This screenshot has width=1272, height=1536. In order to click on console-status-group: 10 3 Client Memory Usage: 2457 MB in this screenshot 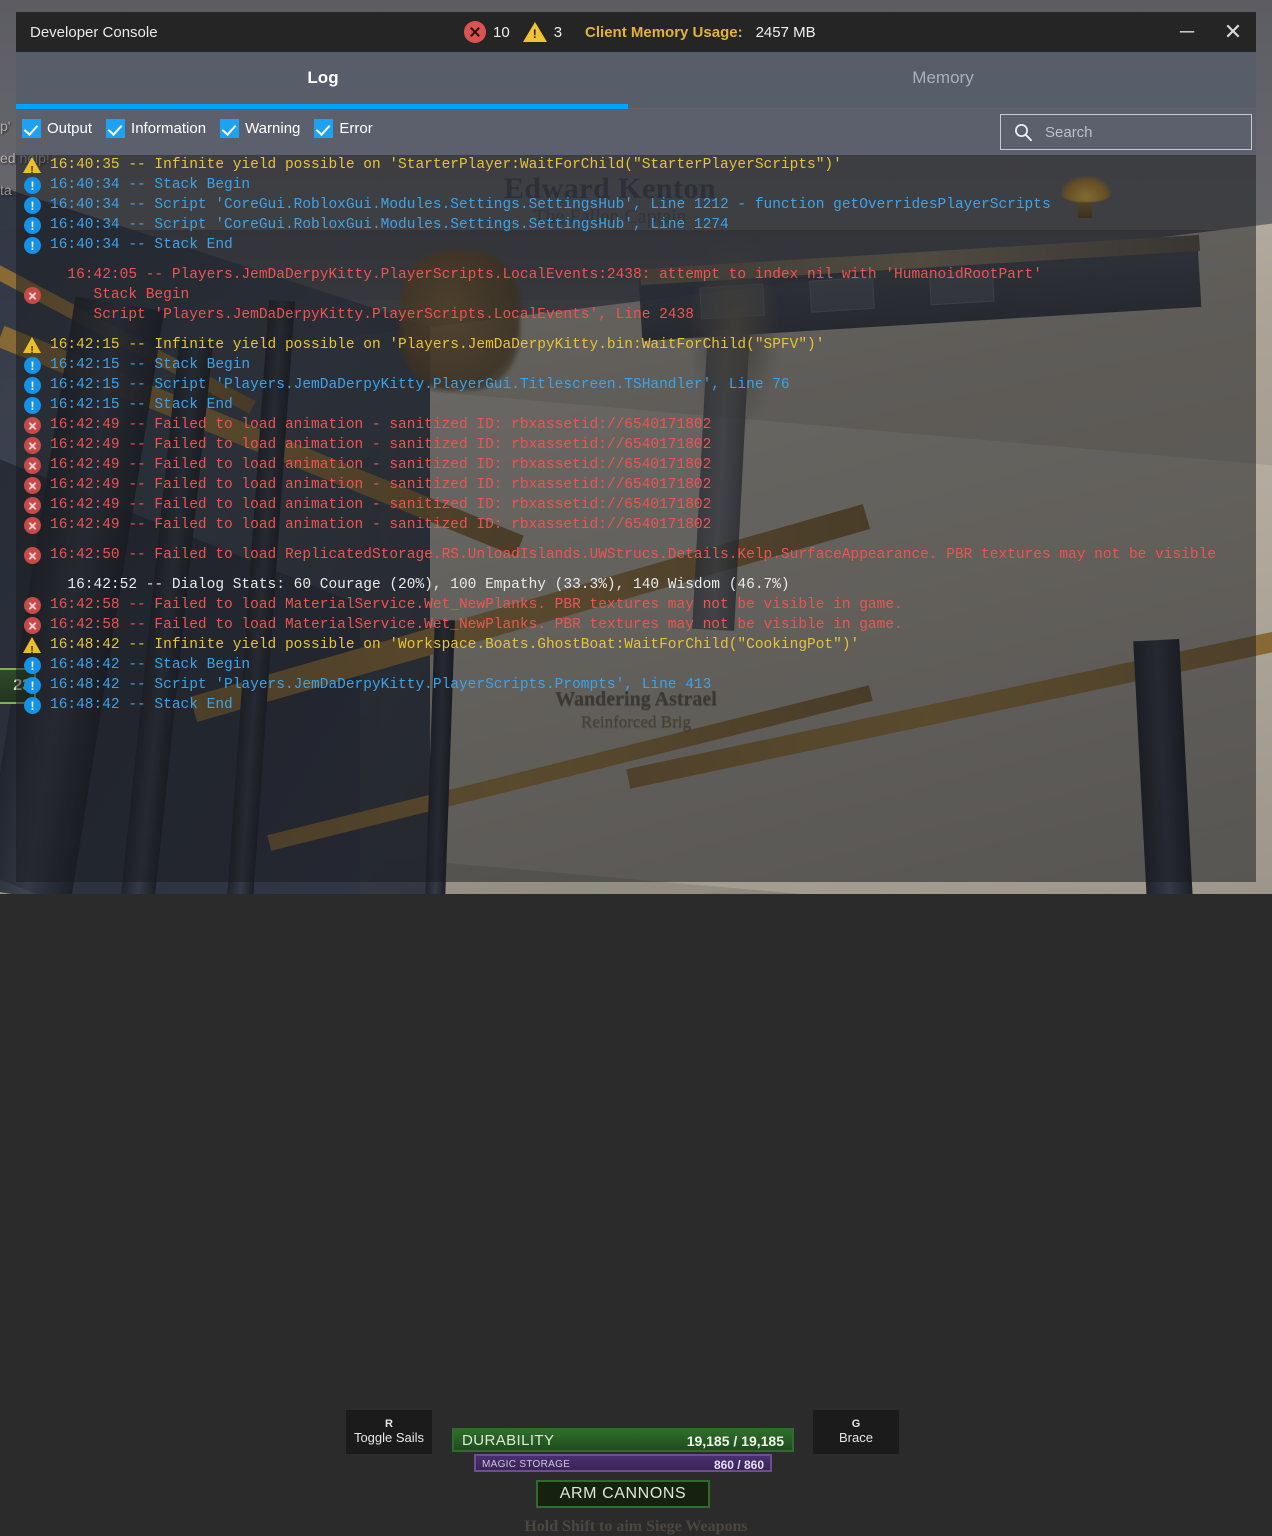, I will do `click(640, 32)`.